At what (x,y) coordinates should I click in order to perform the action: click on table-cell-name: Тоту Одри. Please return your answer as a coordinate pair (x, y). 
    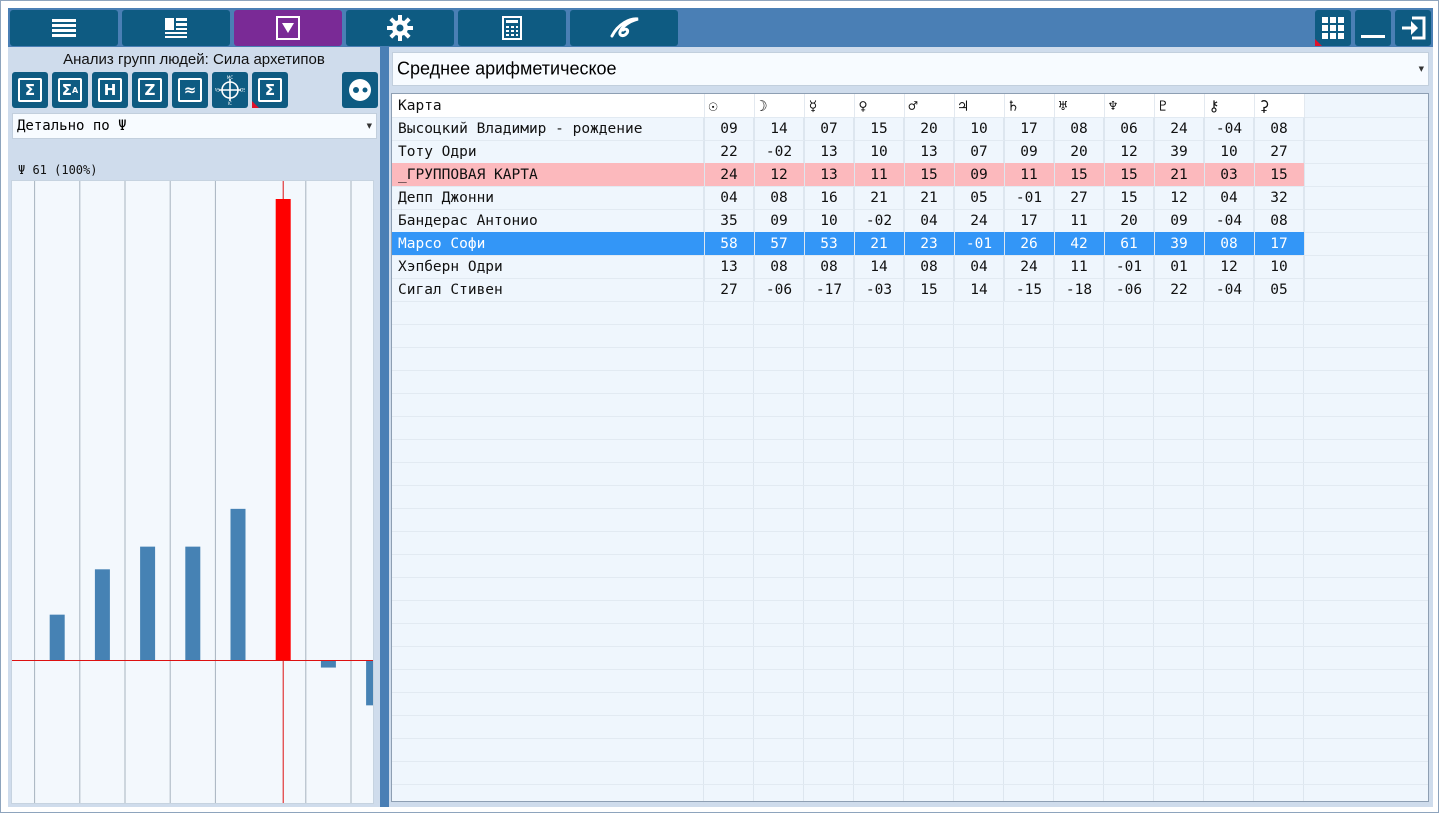
    Looking at the image, I should click on (548, 151).